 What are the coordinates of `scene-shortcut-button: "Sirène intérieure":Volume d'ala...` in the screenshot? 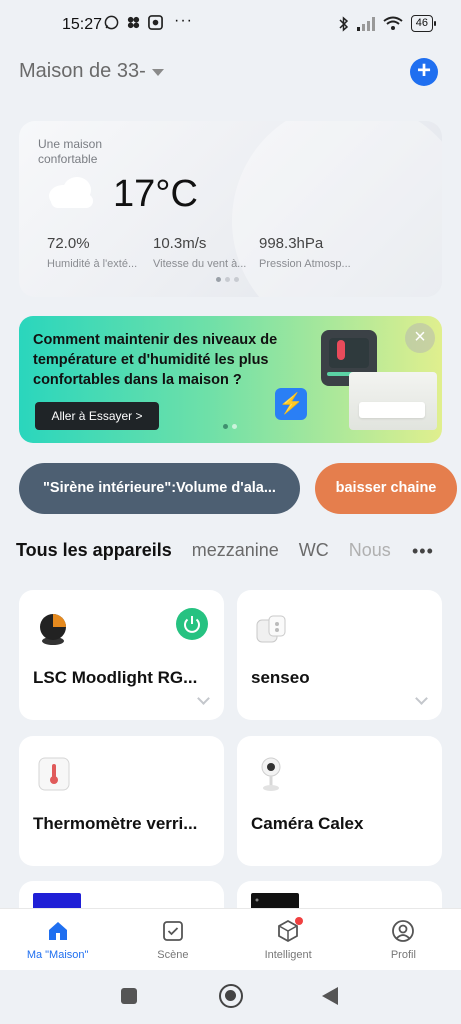 It's located at (159, 488).